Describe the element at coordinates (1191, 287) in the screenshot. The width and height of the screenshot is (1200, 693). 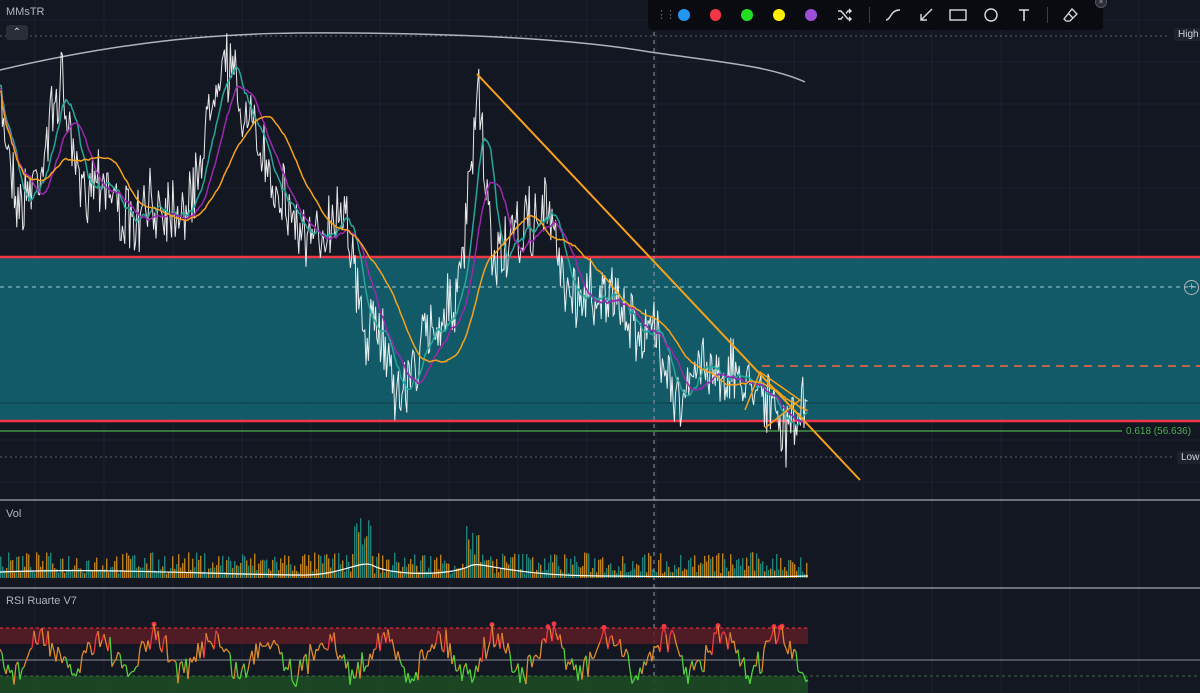
I see `add-price-level-icon: +` at that location.